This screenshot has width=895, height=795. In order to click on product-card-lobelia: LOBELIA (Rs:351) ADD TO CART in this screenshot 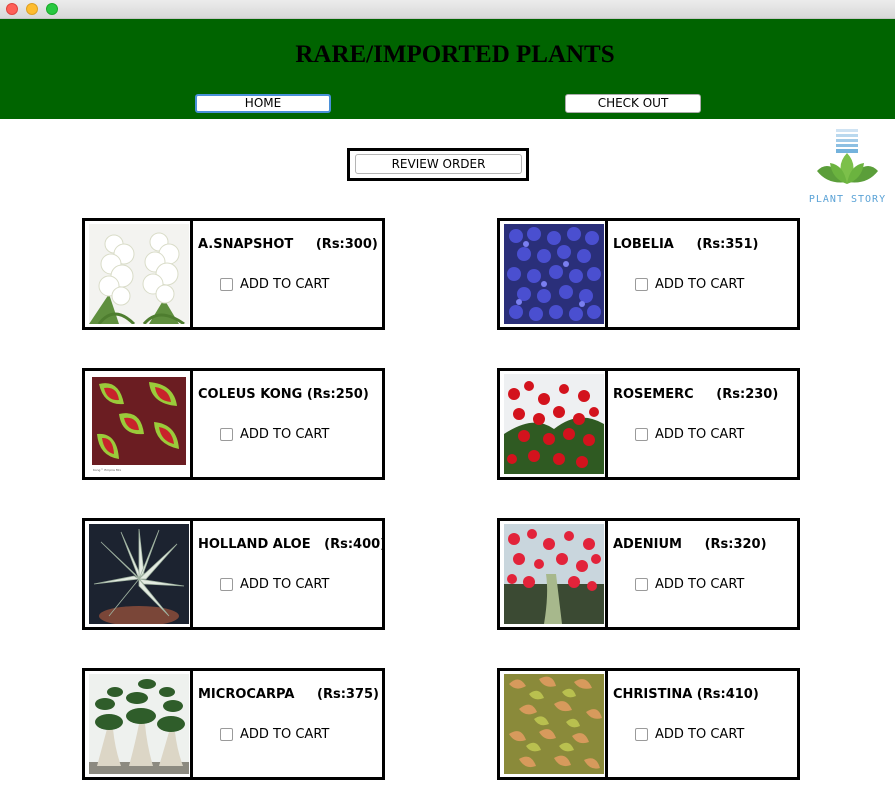, I will do `click(648, 274)`.